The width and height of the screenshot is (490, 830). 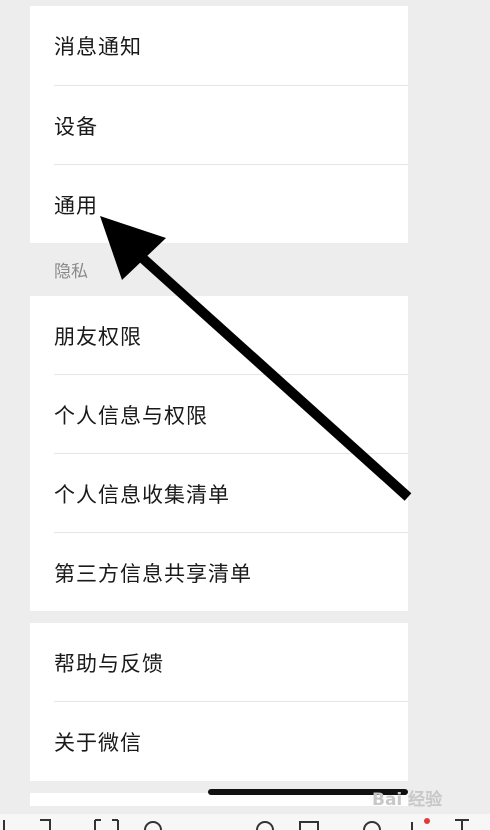 What do you see at coordinates (236, 824) in the screenshot?
I see `toolbar-glyphs-icon` at bounding box center [236, 824].